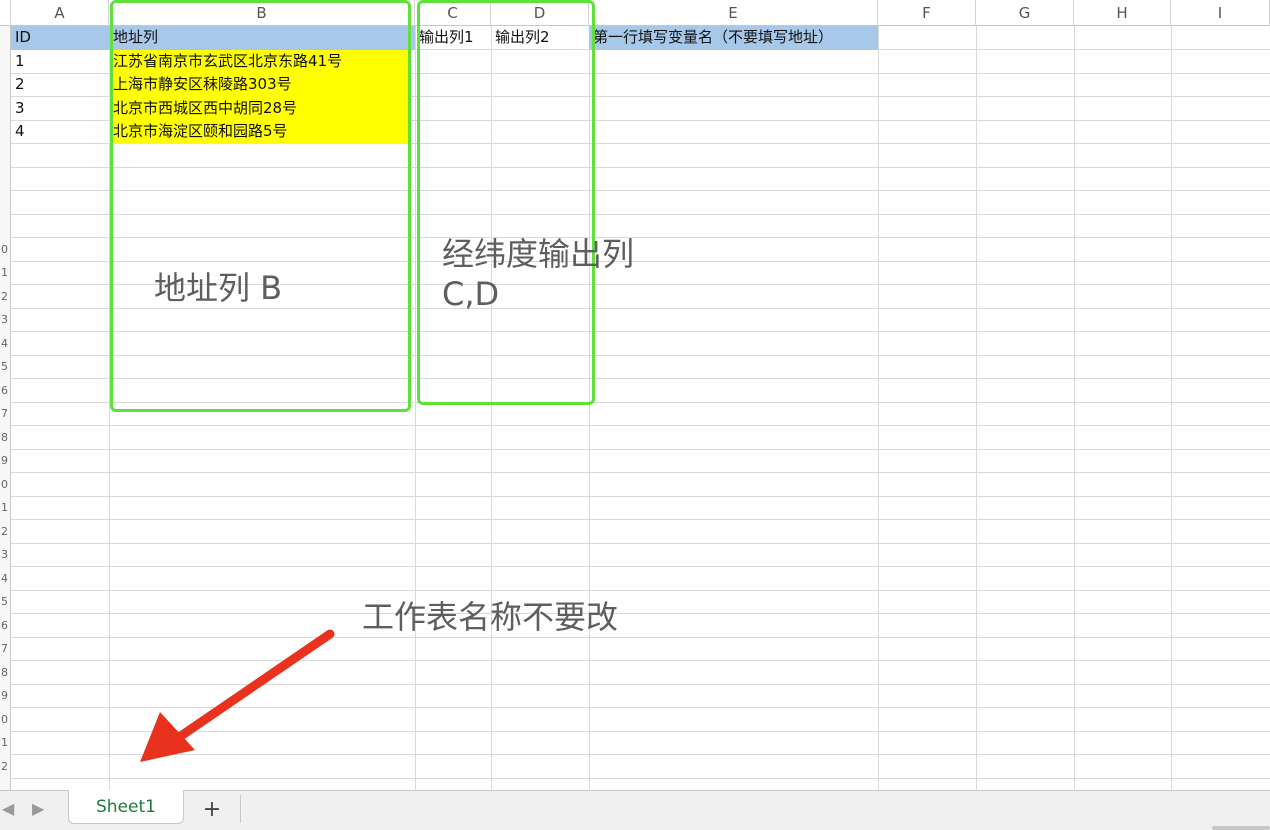 This screenshot has width=1270, height=830. Describe the element at coordinates (506, 202) in the screenshot. I see `output-columns-highlight-box` at that location.